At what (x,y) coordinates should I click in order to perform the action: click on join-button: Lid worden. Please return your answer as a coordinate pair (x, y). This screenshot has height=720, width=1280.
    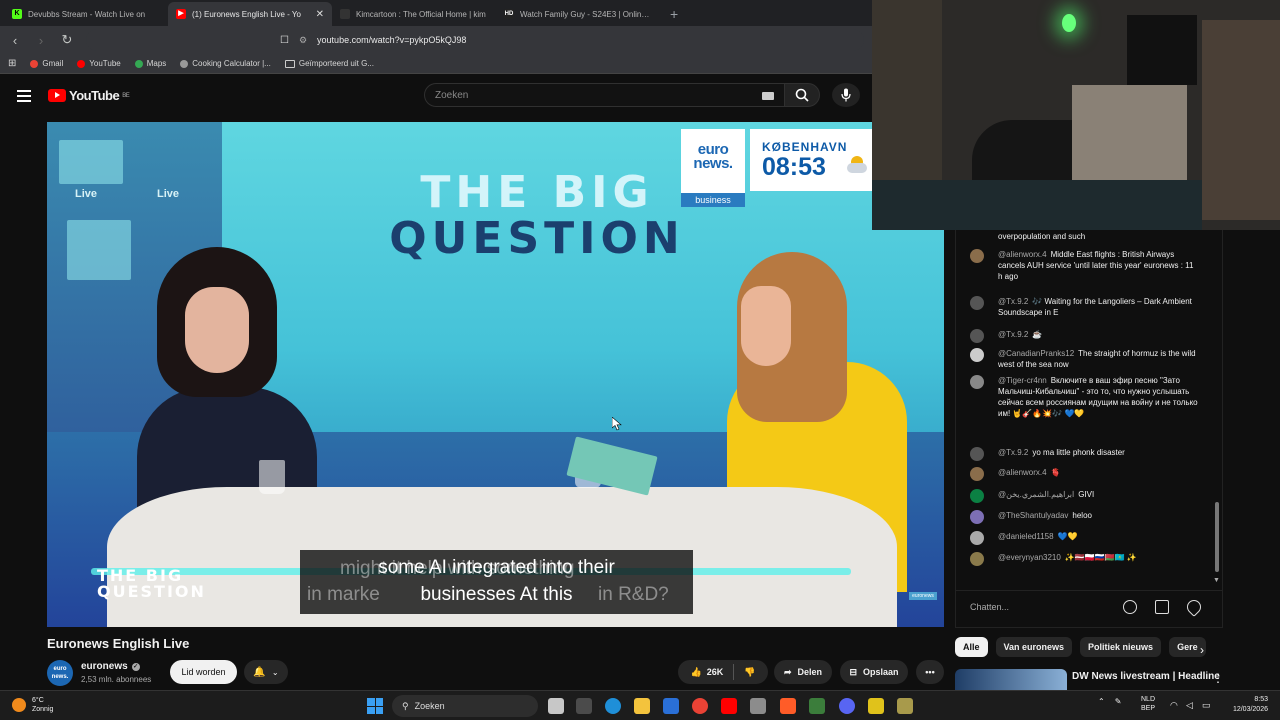
    Looking at the image, I should click on (203, 672).